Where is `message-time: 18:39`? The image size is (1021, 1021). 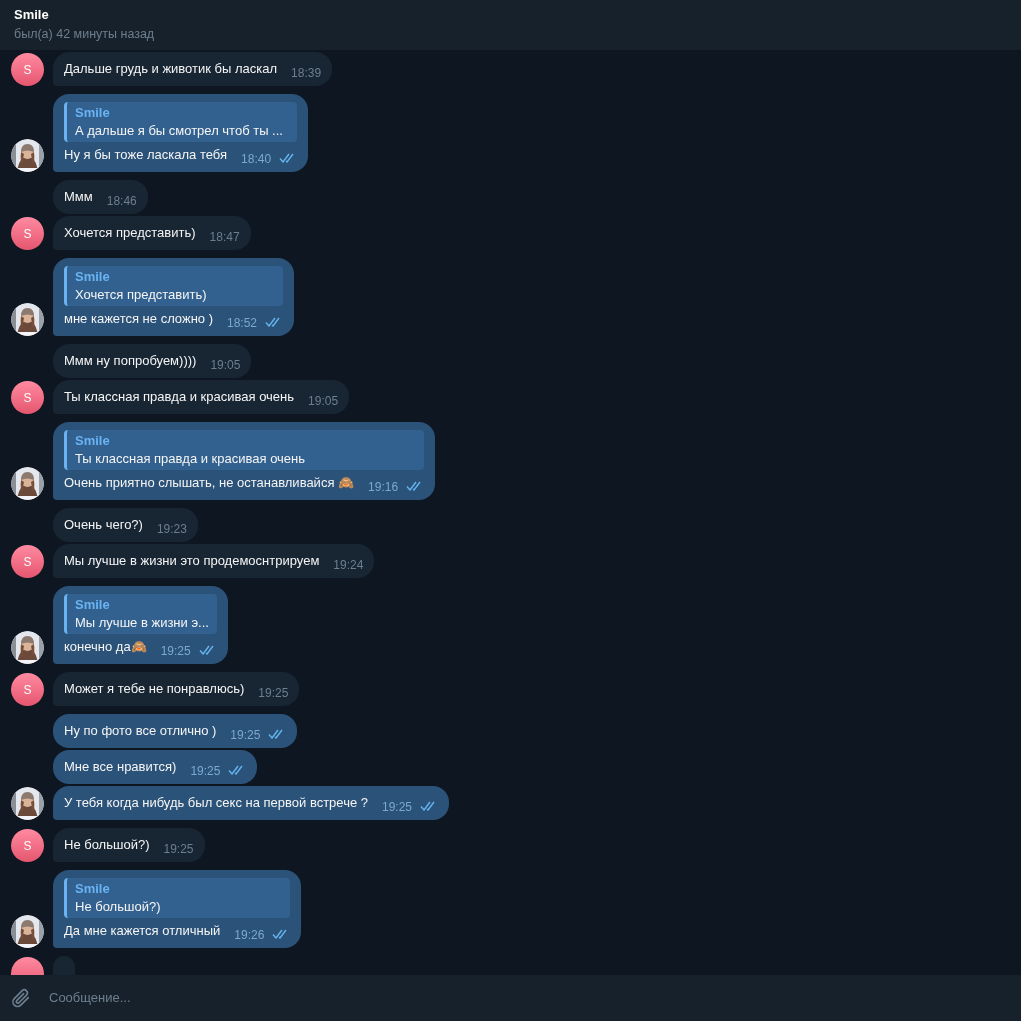 message-time: 18:39 is located at coordinates (306, 73).